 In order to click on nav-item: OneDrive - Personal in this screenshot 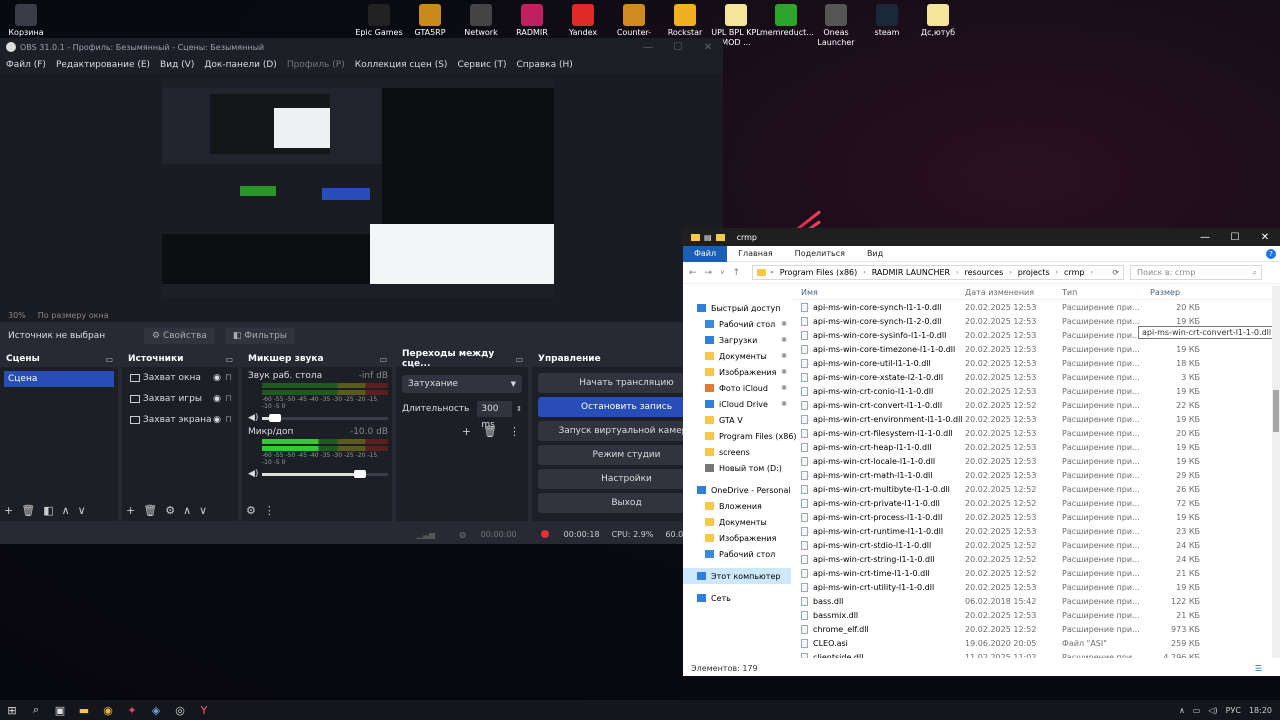, I will do `click(737, 490)`.